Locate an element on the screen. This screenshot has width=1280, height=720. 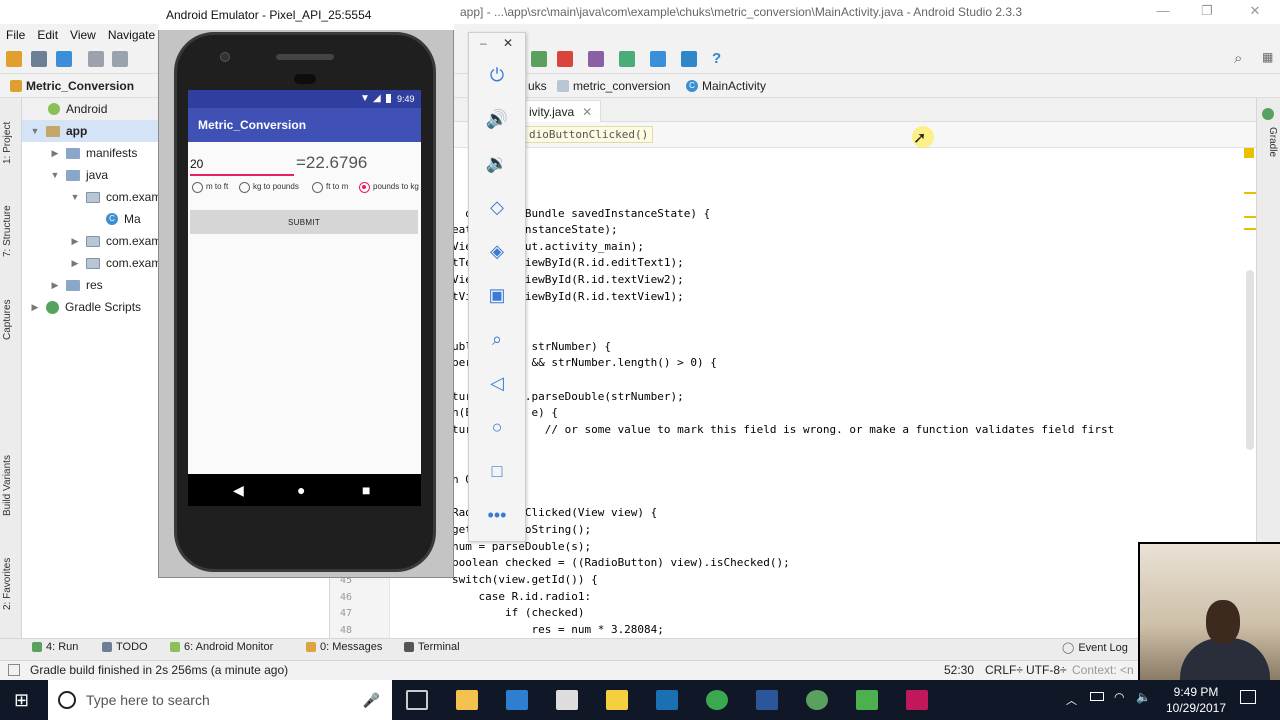
terminal-tool-button: Terminal is located at coordinates (432, 647).